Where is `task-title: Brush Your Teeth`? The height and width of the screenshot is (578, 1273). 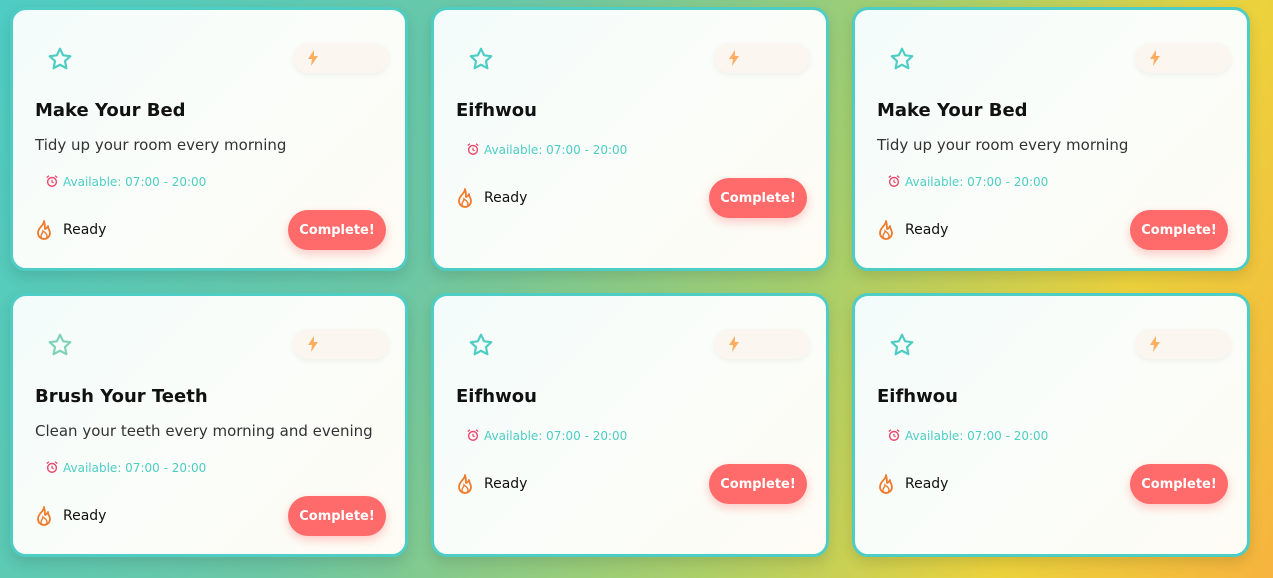 task-title: Brush Your Teeth is located at coordinates (121, 396).